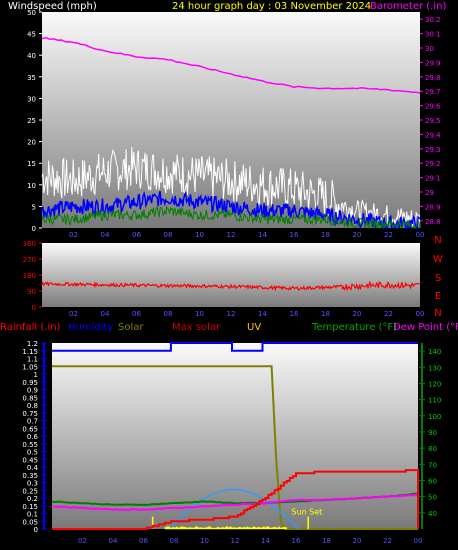  What do you see at coordinates (90, 327) in the screenshot?
I see `humidity-label: Humidity` at bounding box center [90, 327].